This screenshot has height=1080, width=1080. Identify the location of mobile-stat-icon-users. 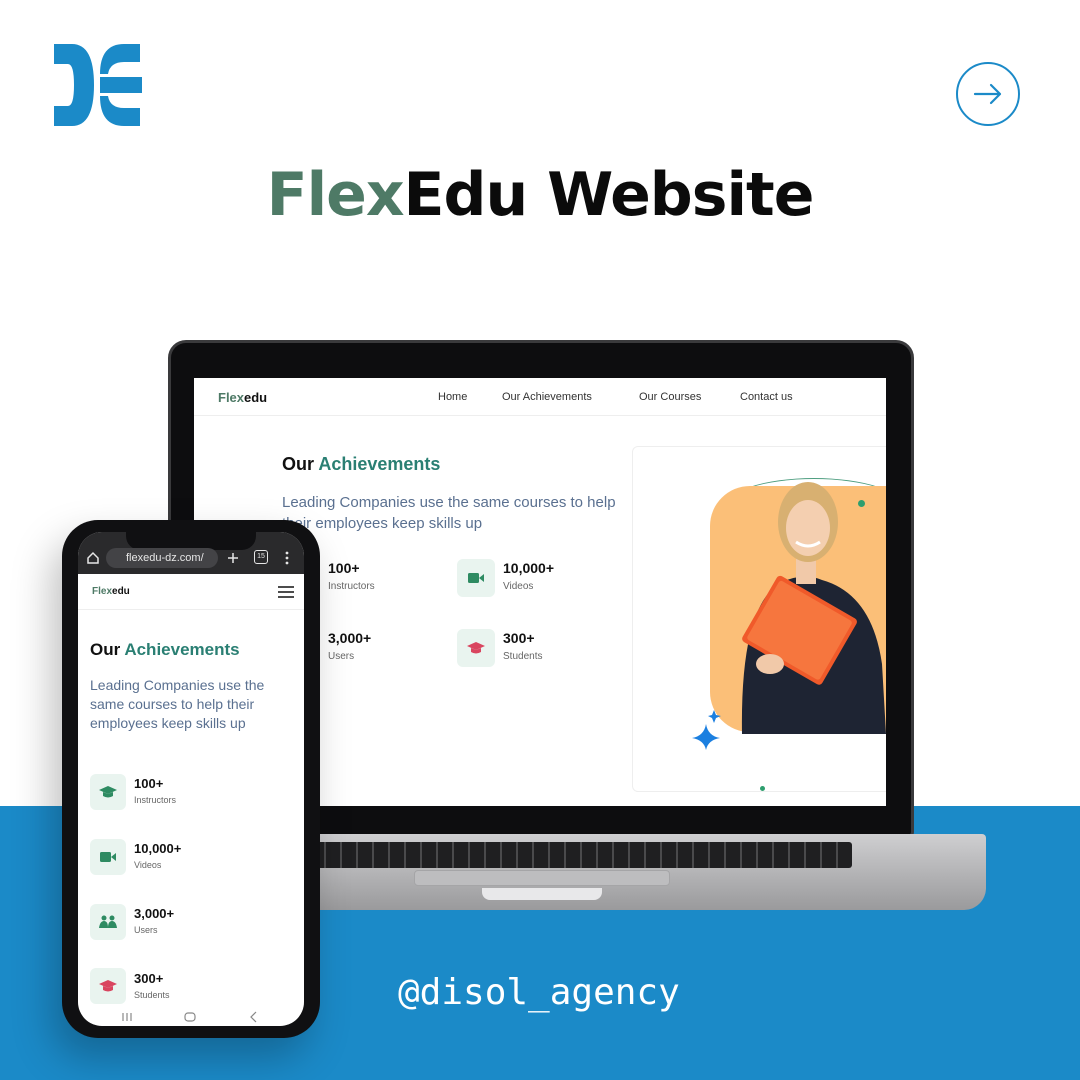
(108, 922).